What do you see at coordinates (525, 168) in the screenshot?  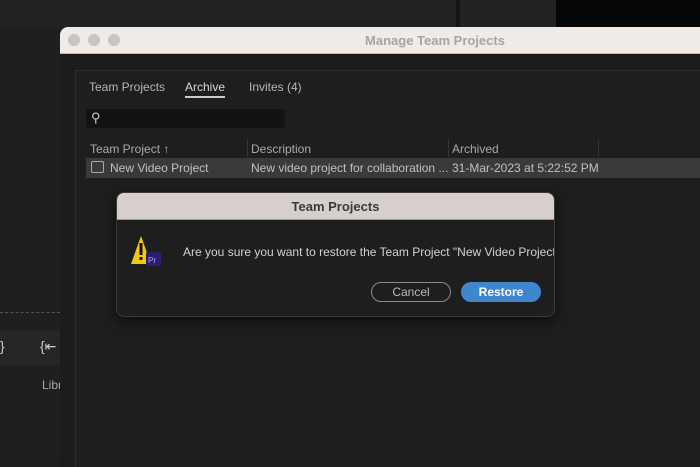 I see `project-archived-date: 31-Mar-2023 at 5:22:52 PM` at bounding box center [525, 168].